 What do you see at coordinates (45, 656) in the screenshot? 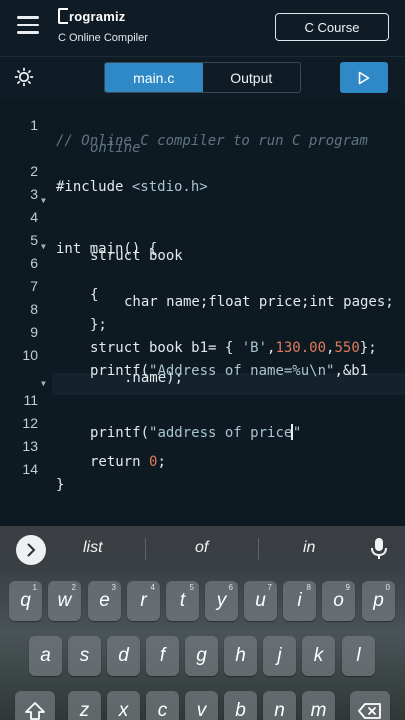
I see `key-a: a` at bounding box center [45, 656].